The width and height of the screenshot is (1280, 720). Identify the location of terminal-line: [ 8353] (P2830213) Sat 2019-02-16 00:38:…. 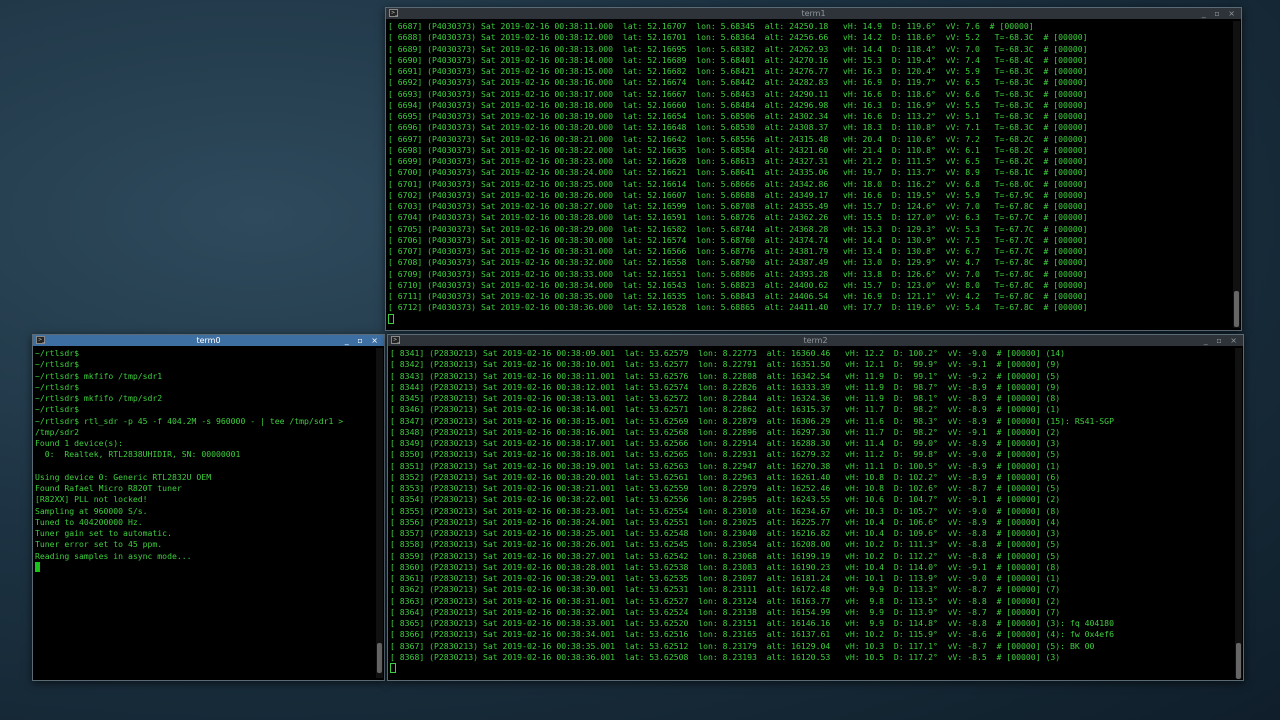
(725, 488).